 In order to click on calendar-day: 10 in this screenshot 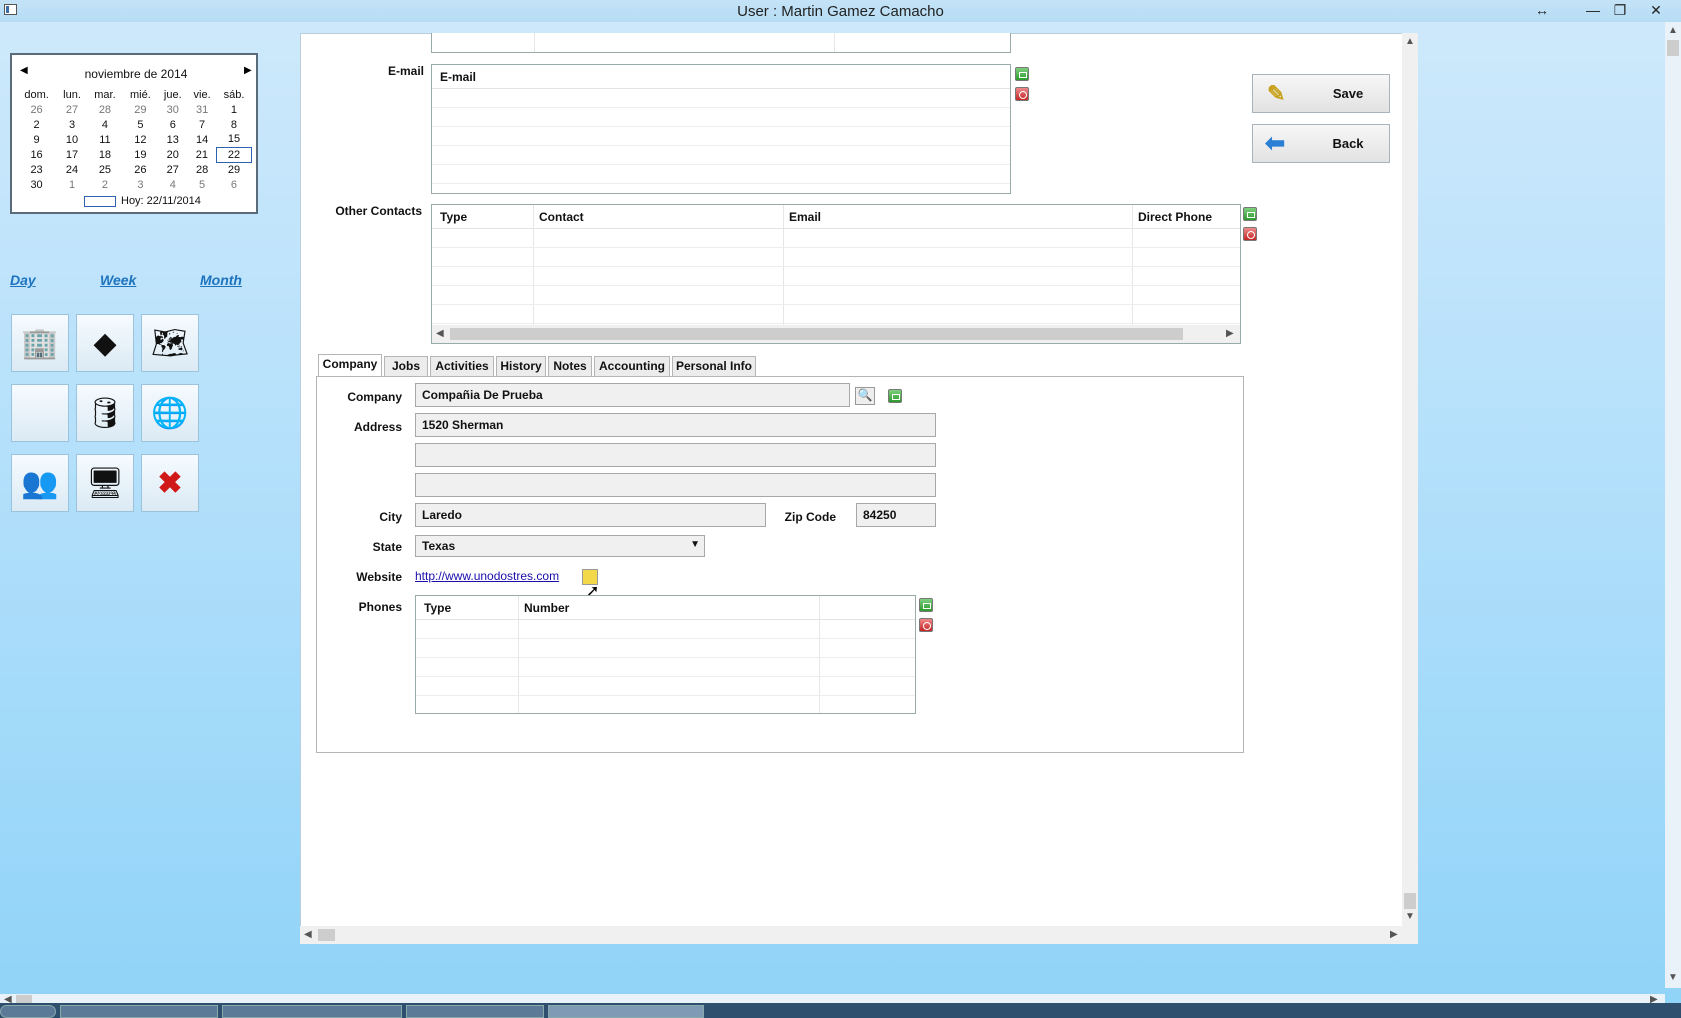, I will do `click(72, 139)`.